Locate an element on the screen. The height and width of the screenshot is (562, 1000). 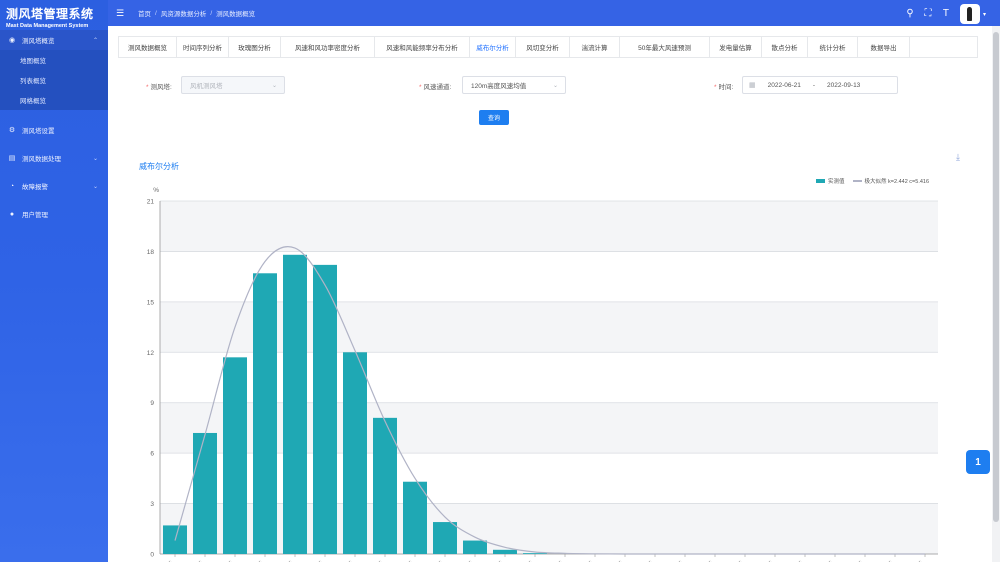
y-tick-label: 9 is located at coordinates (152, 403).